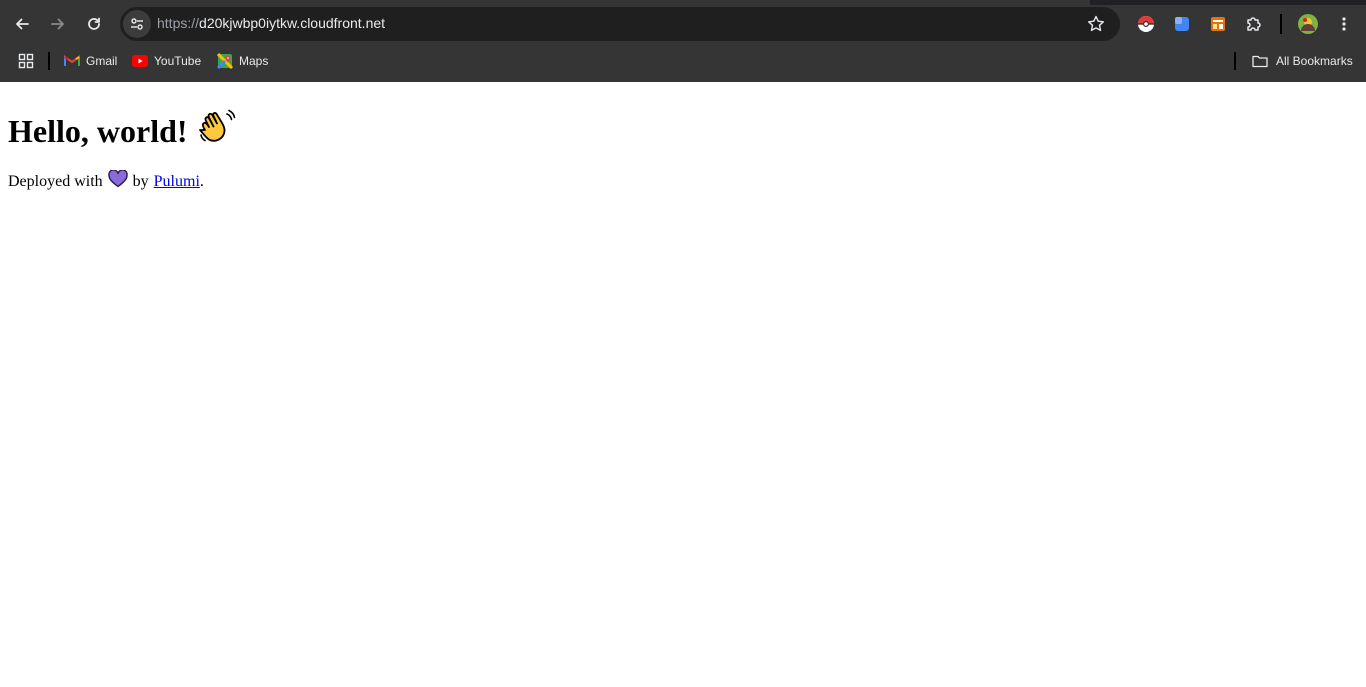 The height and width of the screenshot is (687, 1366). Describe the element at coordinates (55, 181) in the screenshot. I see `deployed-prefix: Deployed with` at that location.